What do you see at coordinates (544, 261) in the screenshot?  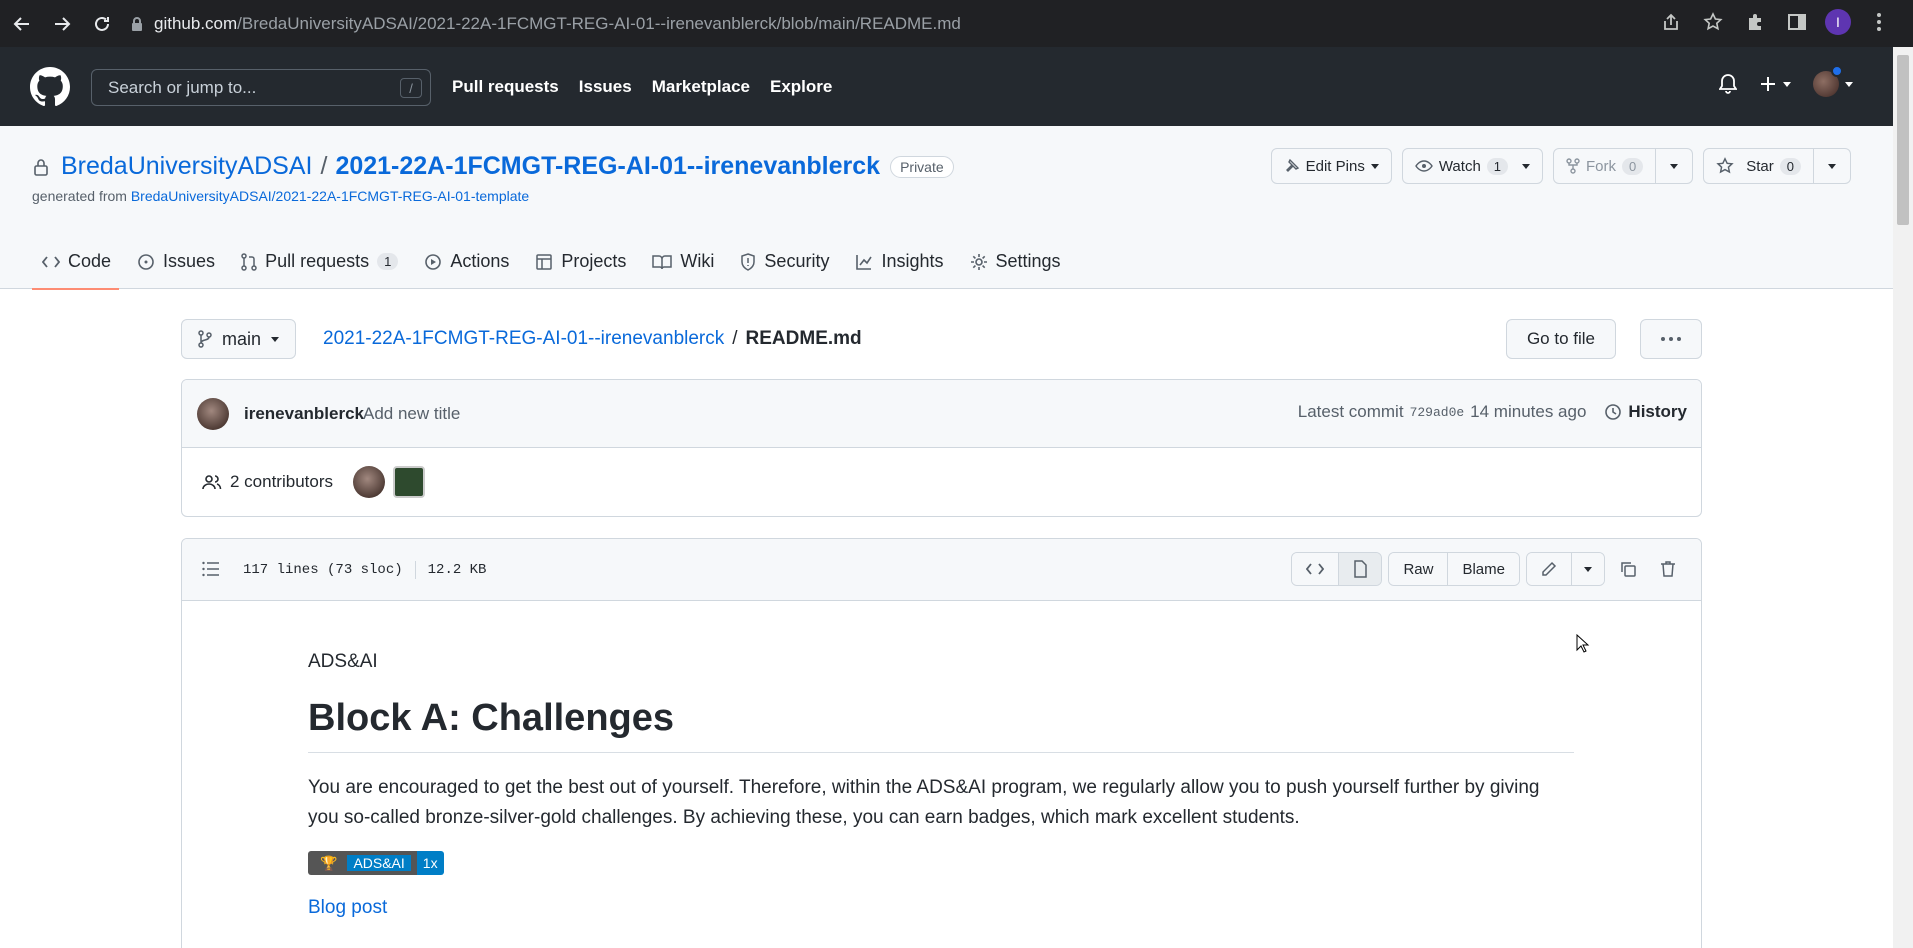 I see `table-icon` at bounding box center [544, 261].